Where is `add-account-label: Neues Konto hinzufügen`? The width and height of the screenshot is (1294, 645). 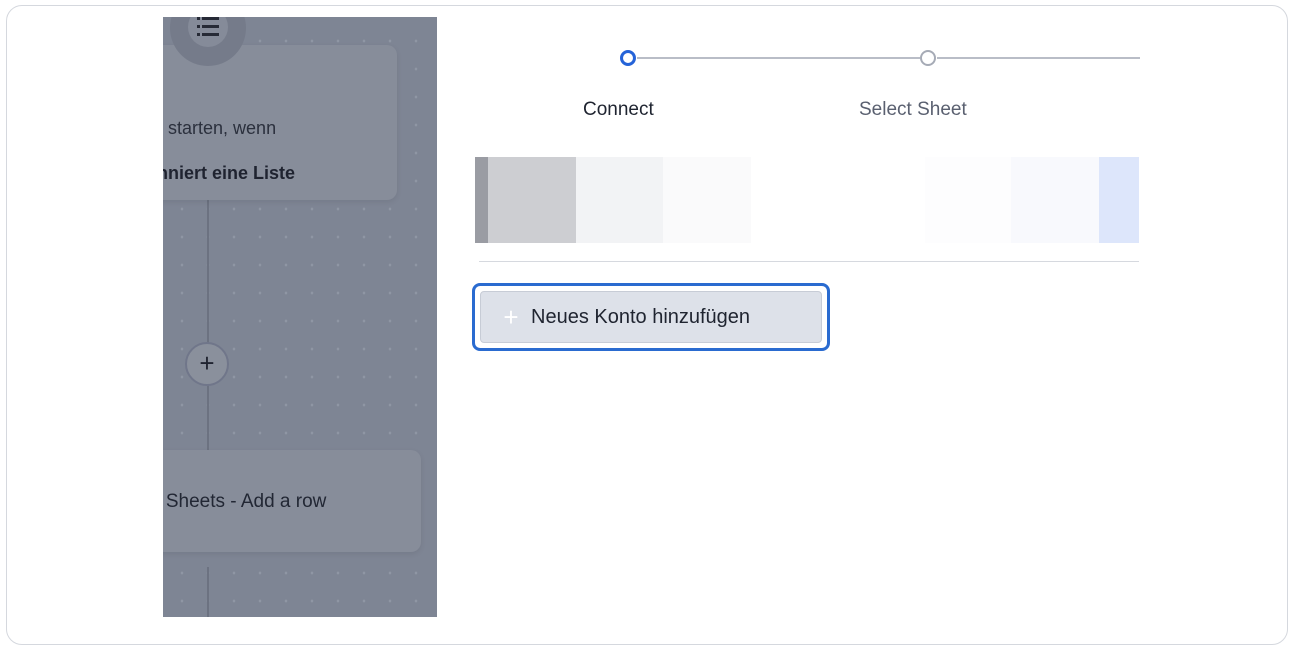
add-account-label: Neues Konto hinzufügen is located at coordinates (641, 316).